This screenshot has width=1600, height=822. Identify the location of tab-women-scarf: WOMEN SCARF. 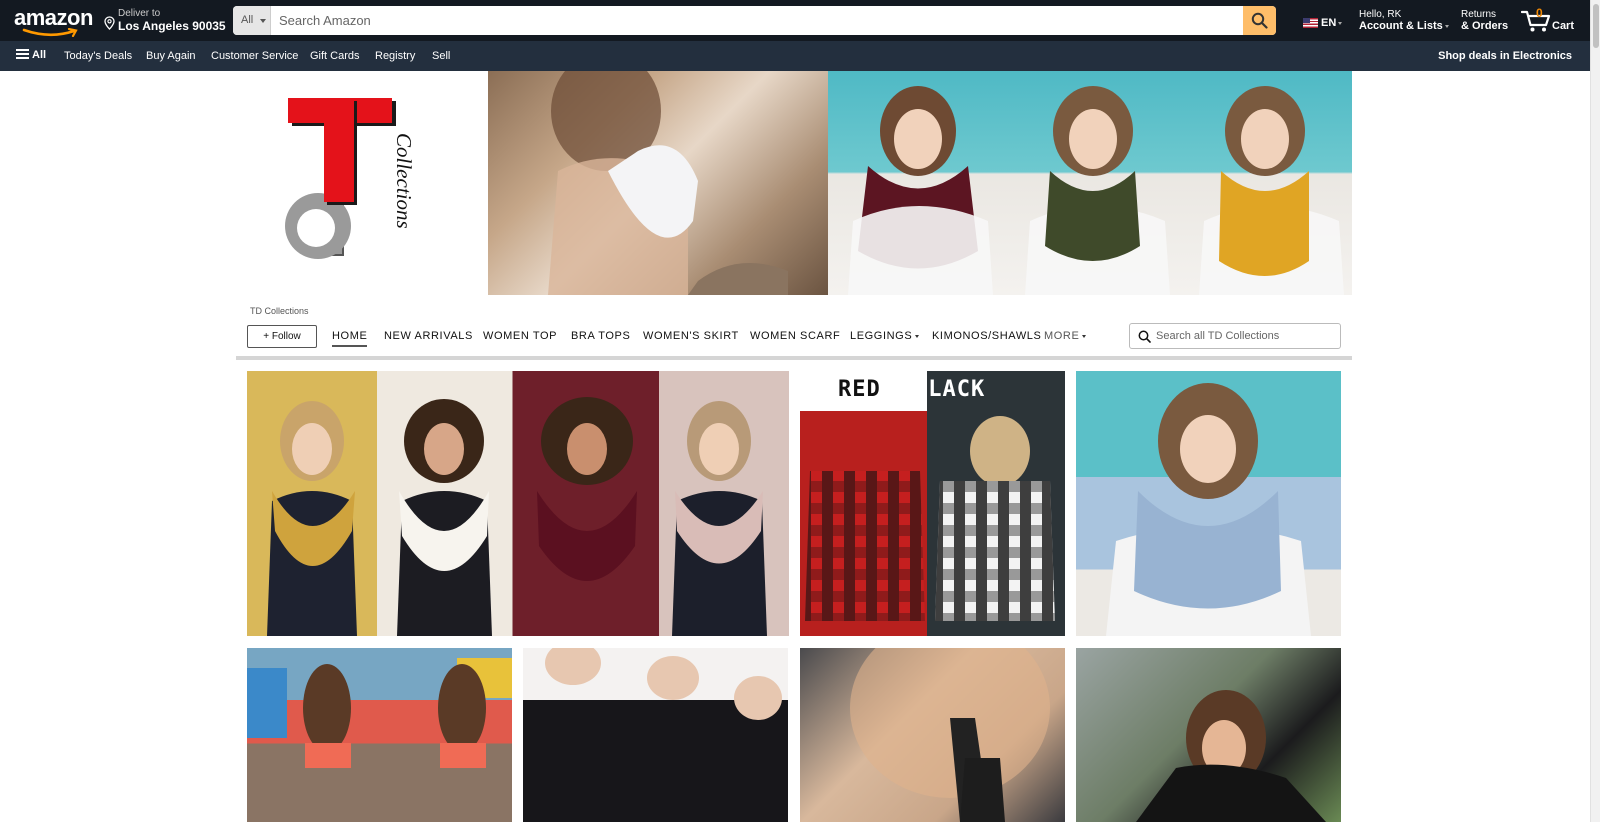
(795, 336).